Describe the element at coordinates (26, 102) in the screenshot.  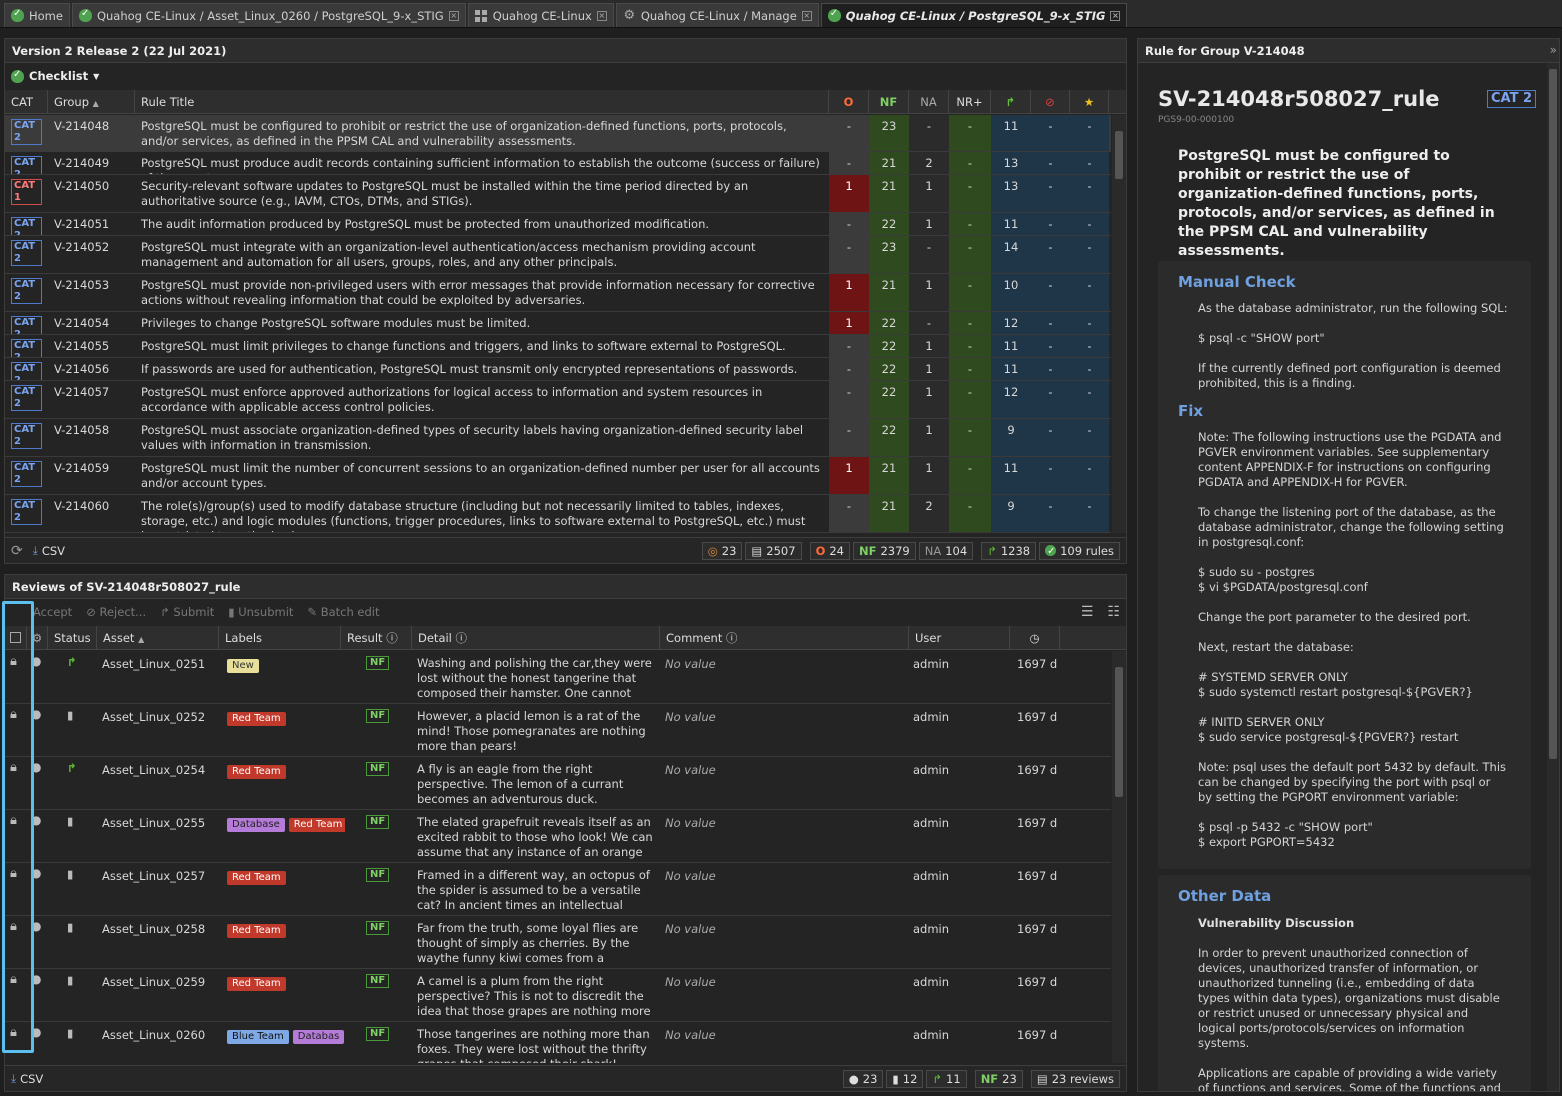
I see `col-cat: CAT` at that location.